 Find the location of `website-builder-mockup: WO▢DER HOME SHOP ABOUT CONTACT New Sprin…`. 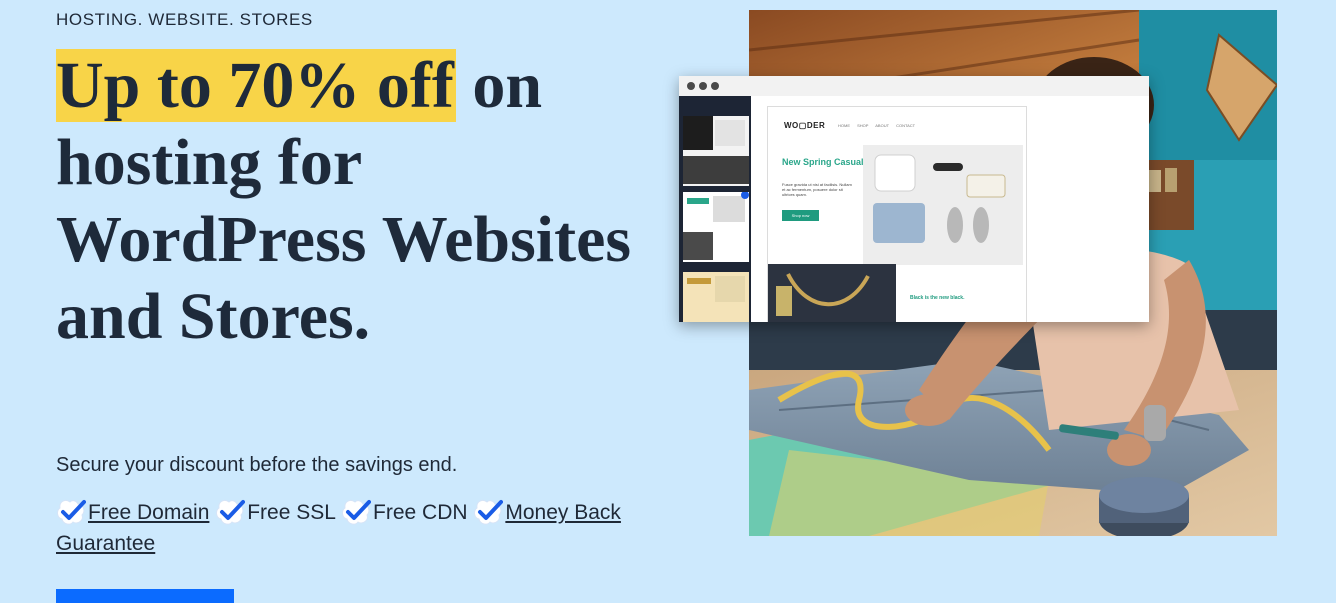

website-builder-mockup: WO▢DER HOME SHOP ABOUT CONTACT New Sprin… is located at coordinates (914, 199).